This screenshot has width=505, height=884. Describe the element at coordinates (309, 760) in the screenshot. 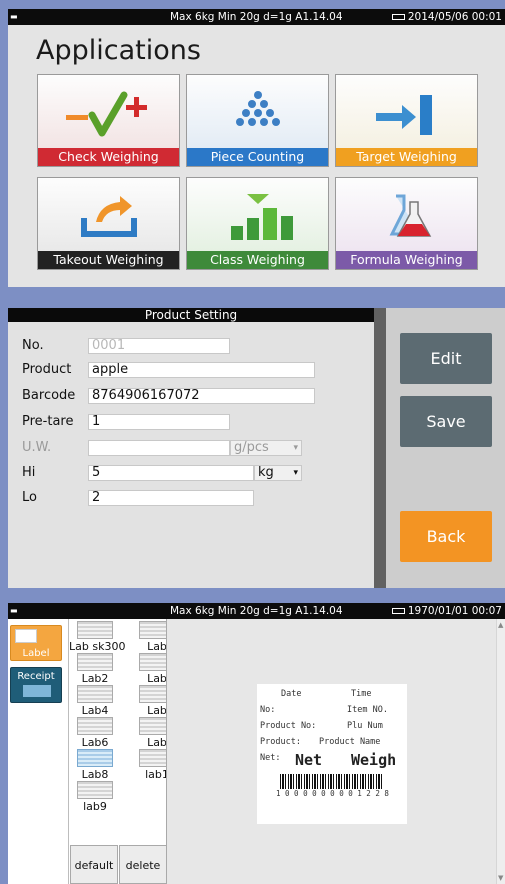

I see `preview-net-value: Net` at that location.